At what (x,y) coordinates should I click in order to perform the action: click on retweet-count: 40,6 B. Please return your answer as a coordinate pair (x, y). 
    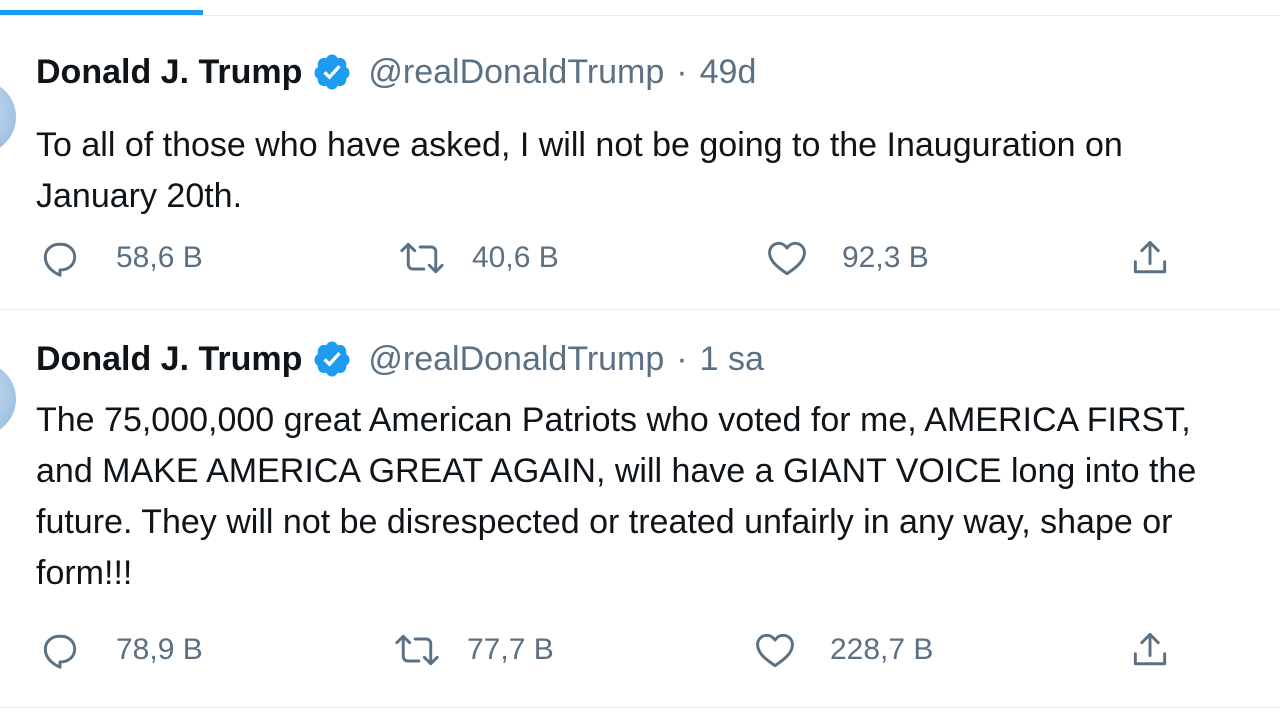
    Looking at the image, I should click on (515, 257).